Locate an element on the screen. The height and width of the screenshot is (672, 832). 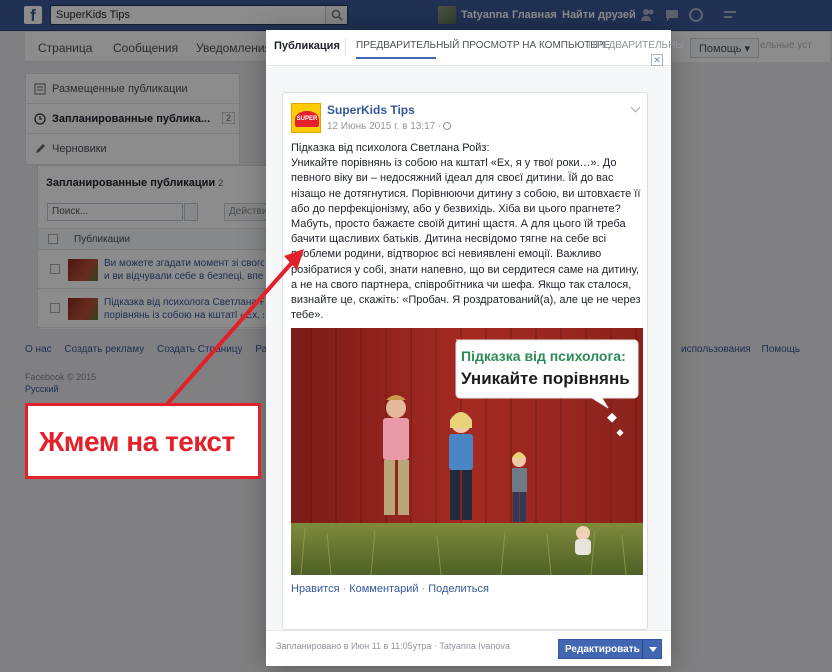
annotation-callout: Жмем на текст is located at coordinates (143, 441).